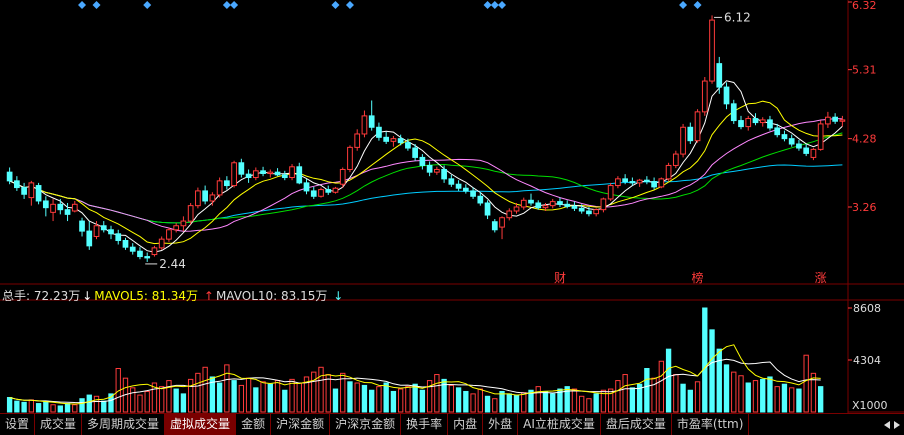 Image resolution: width=904 pixels, height=435 pixels. Describe the element at coordinates (124, 424) in the screenshot. I see `tab-multi-period-volume: 多周期成交量` at that location.